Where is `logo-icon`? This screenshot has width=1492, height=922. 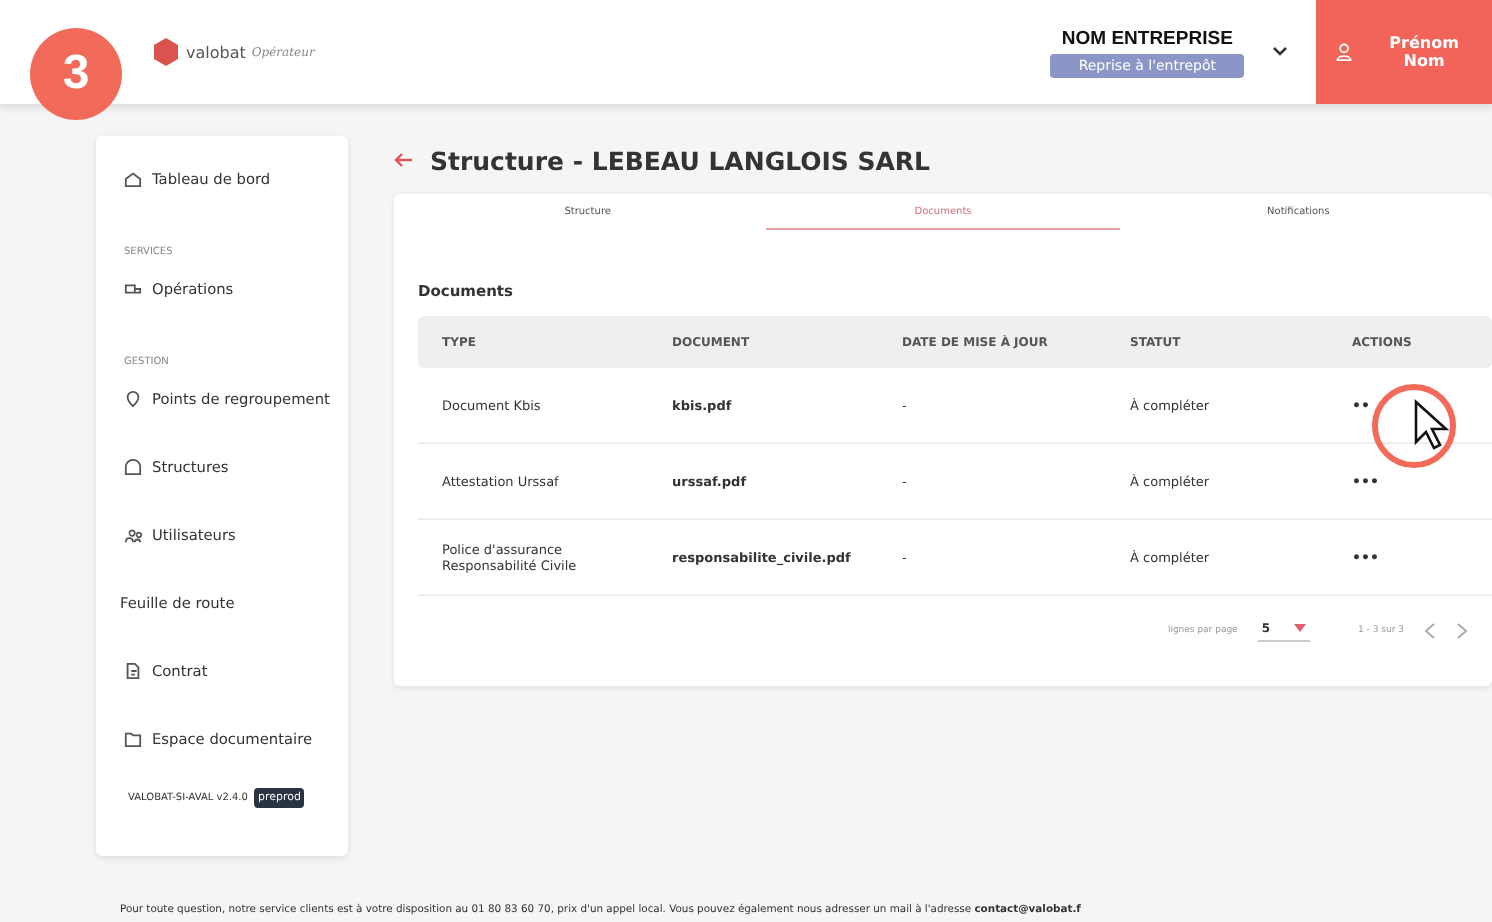
logo-icon is located at coordinates (166, 52).